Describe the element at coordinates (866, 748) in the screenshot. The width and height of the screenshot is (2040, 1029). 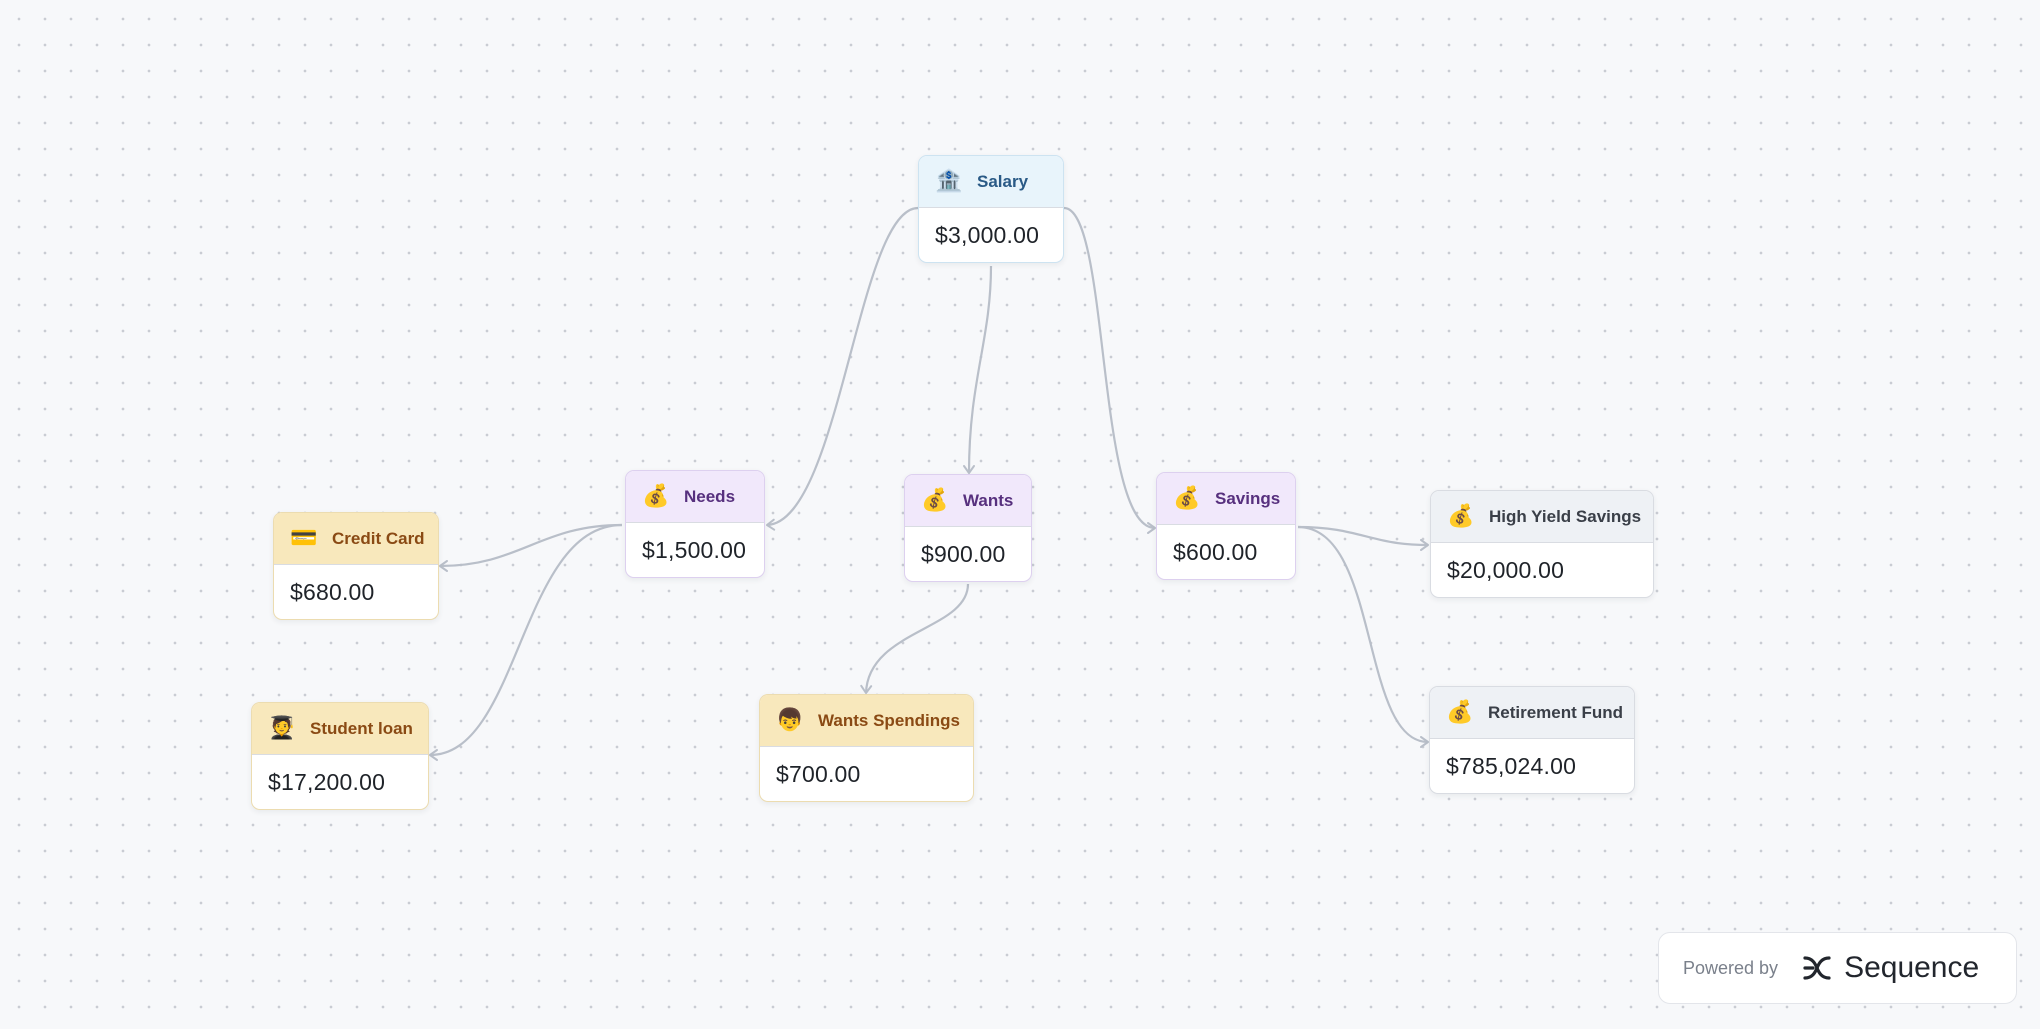
I see `node-wants-spendings: 👦 Wants Spendings $700.00` at that location.